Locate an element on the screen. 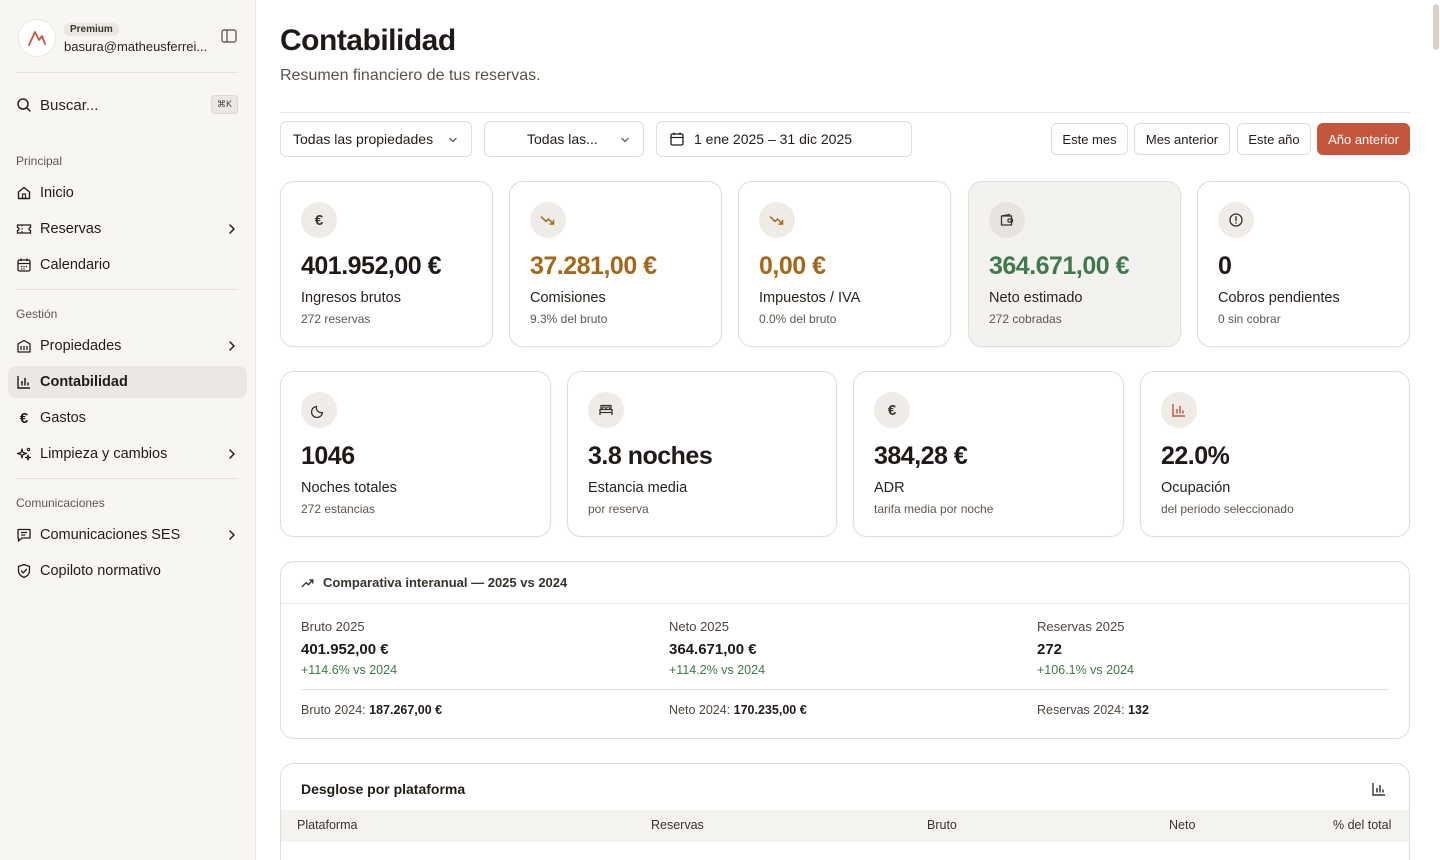 The image size is (1440, 860). stat-card-stay: 3.8 noches Estancia media por reserva is located at coordinates (702, 454).